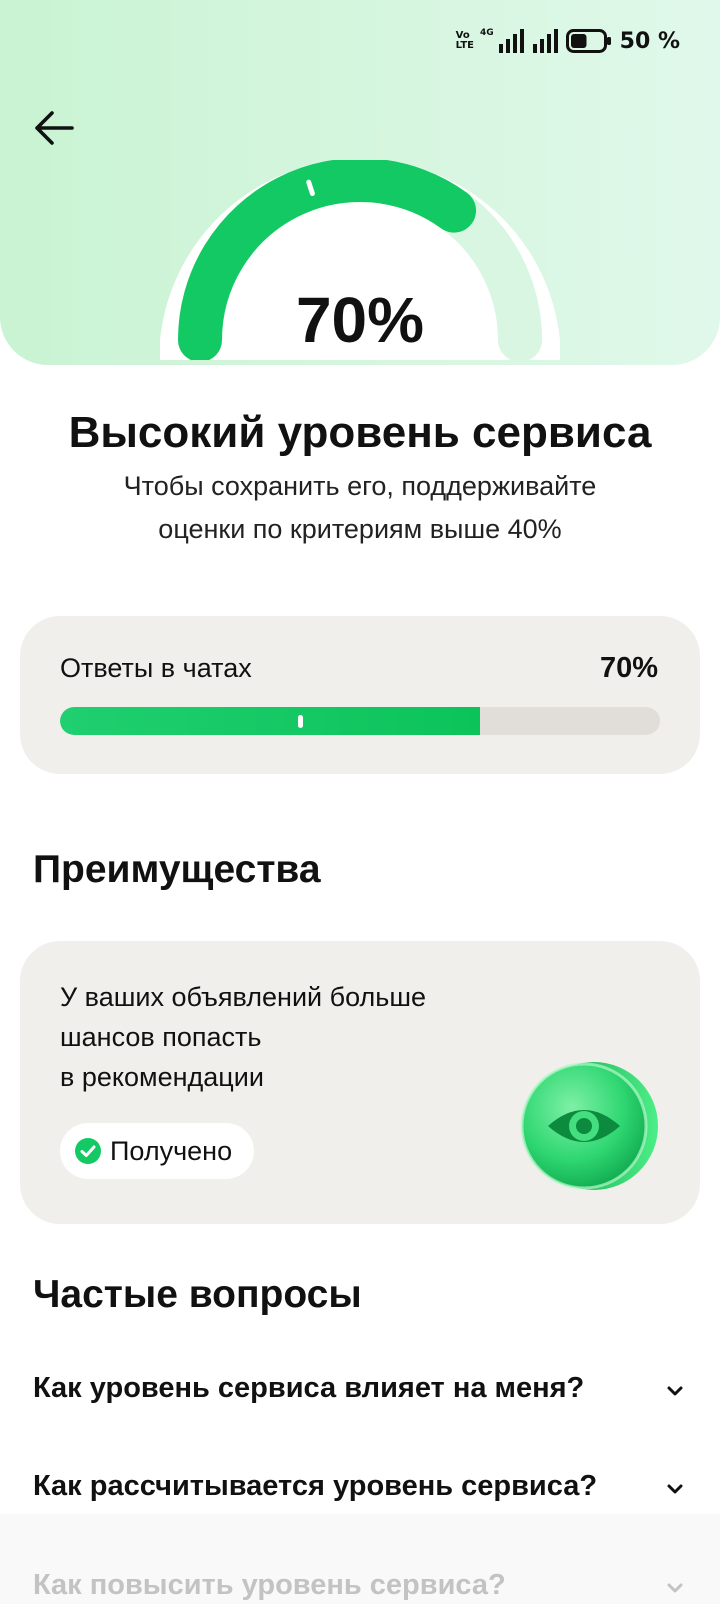  Describe the element at coordinates (300, 721) in the screenshot. I see `criterion-threshold-tick` at that location.